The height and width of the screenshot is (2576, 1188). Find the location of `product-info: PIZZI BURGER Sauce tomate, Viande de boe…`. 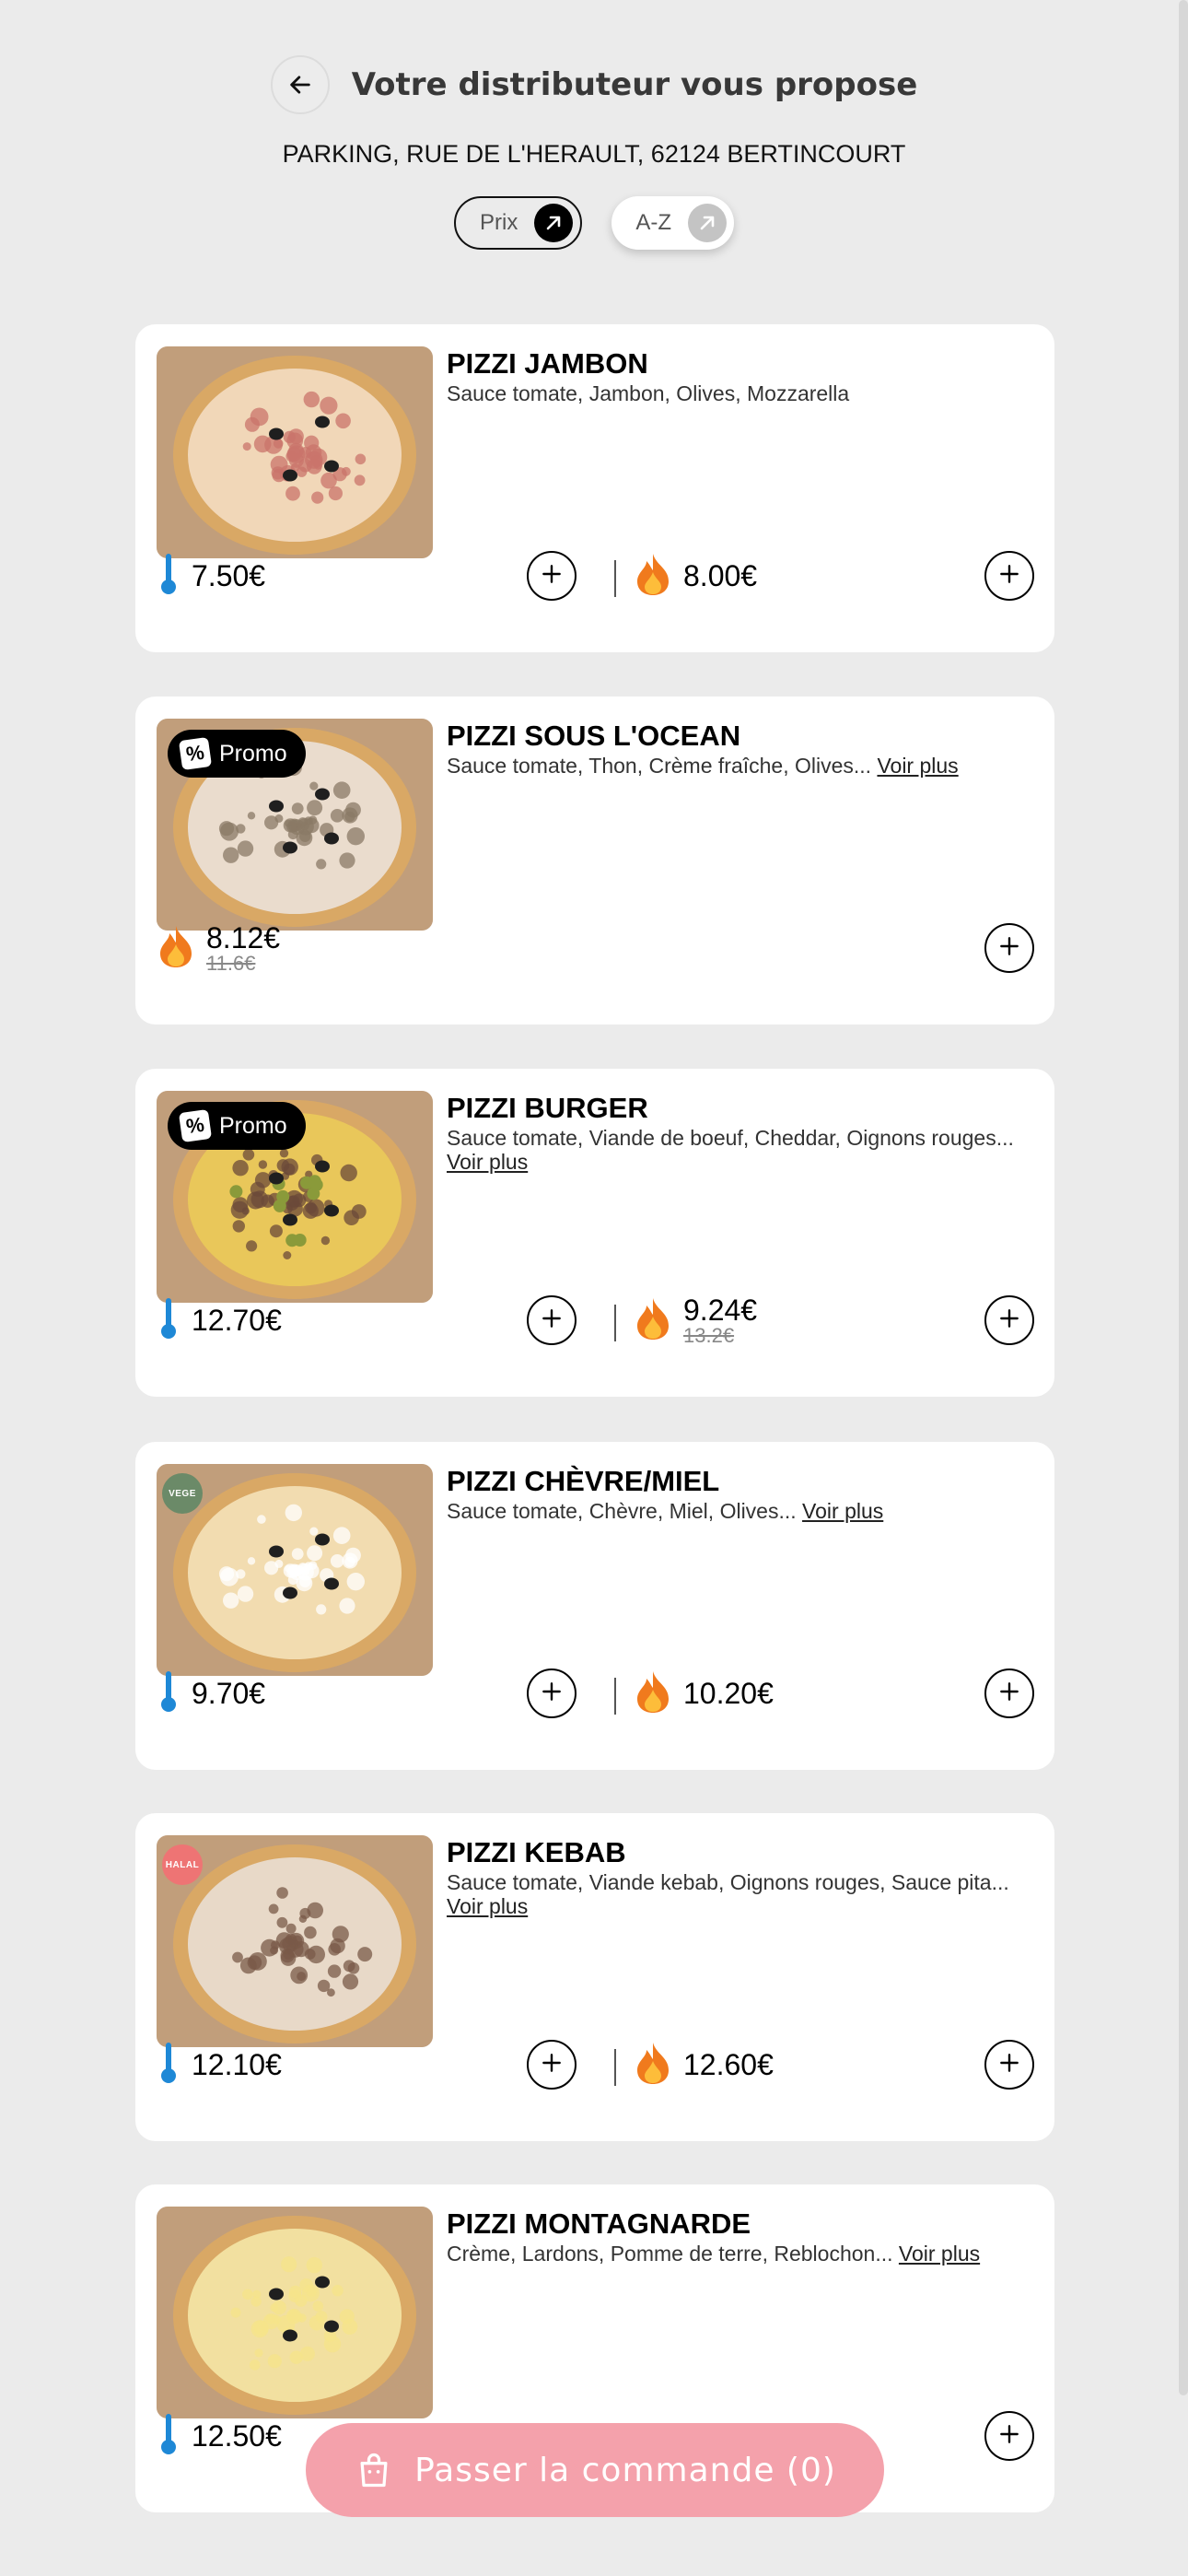

product-info: PIZZI BURGER Sauce tomate, Viande de boe… is located at coordinates (738, 1132).